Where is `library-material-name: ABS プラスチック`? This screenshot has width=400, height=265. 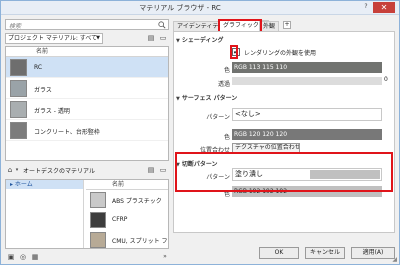
library-material-name: ABS プラスチック is located at coordinates (137, 201).